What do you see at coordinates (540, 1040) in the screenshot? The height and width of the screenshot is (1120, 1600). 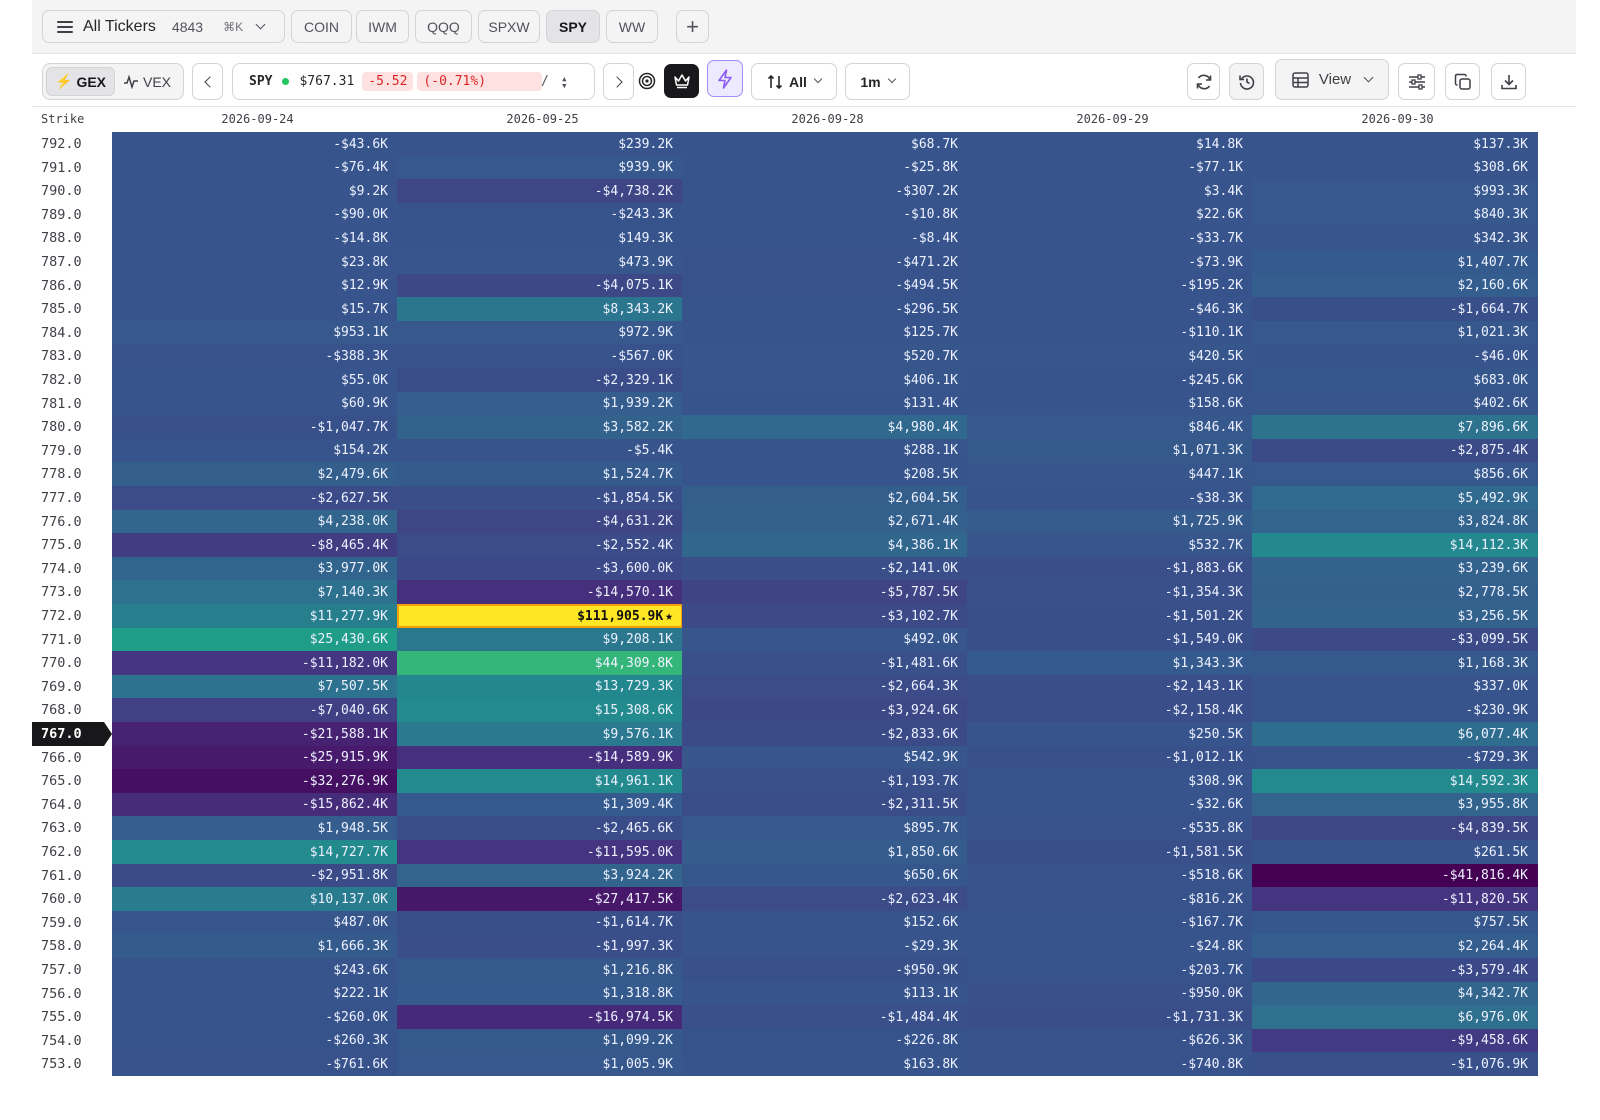 I see `gex-cell: $1,099.2K` at bounding box center [540, 1040].